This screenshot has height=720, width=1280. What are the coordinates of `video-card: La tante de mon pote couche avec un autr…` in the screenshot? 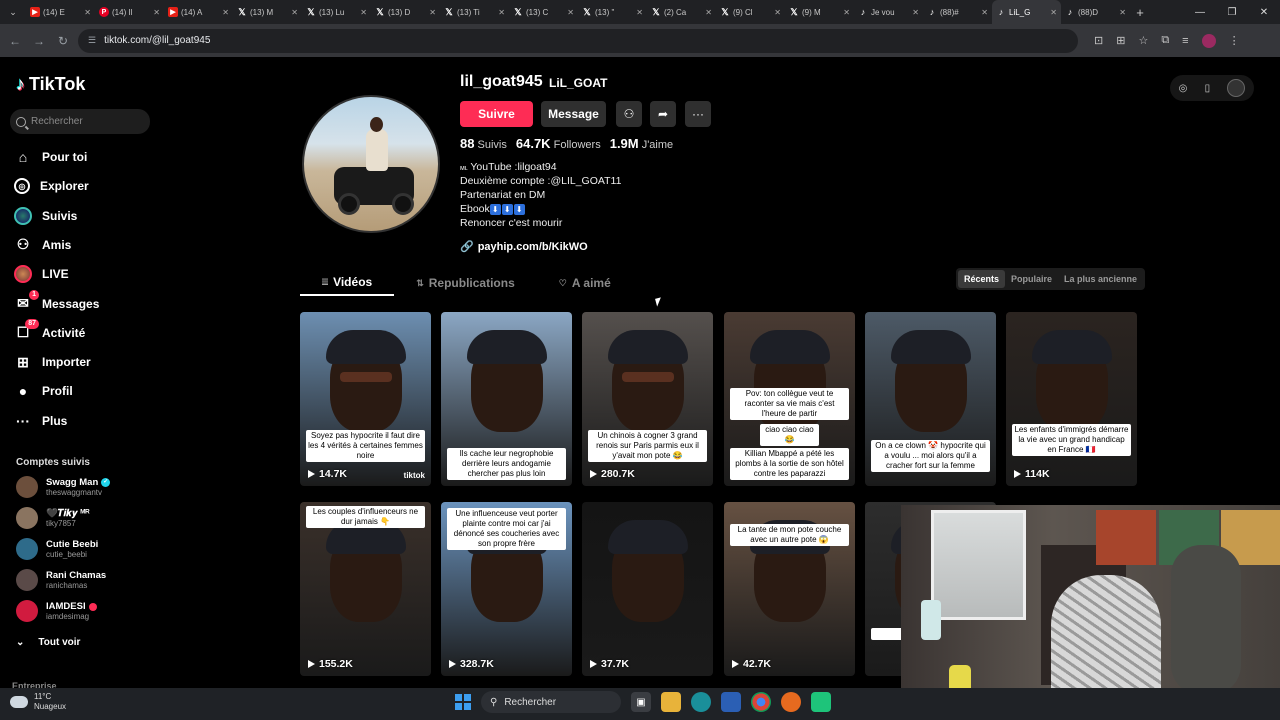 It's located at (789, 589).